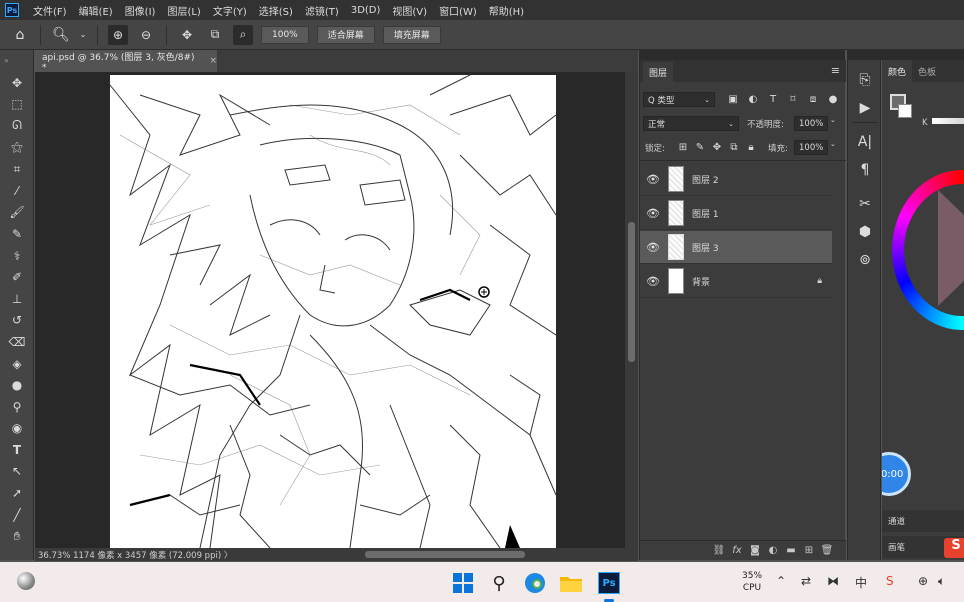  What do you see at coordinates (941, 581) in the screenshot?
I see `speaker-icon: 🔈︎` at bounding box center [941, 581].